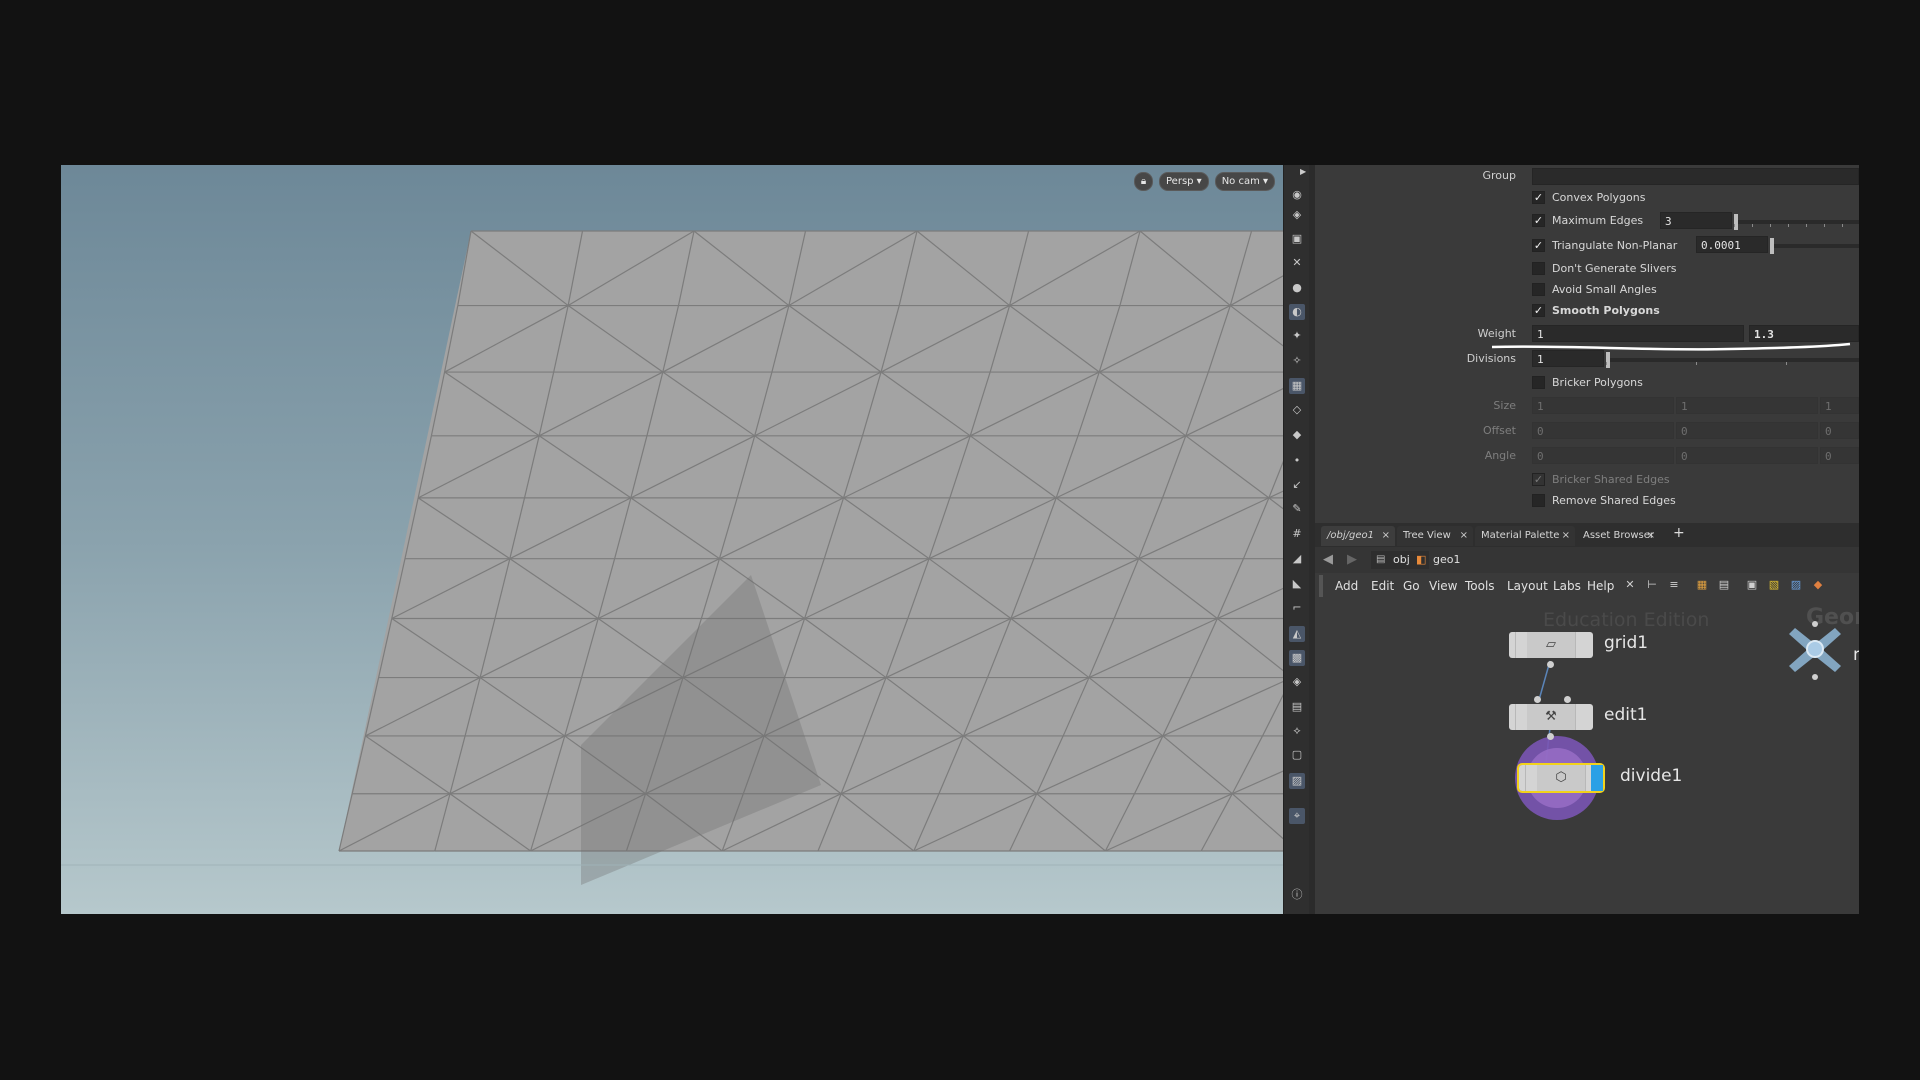 Image resolution: width=1920 pixels, height=1080 pixels. What do you see at coordinates (1297, 816) in the screenshot?
I see `pin-icon: ⌖` at bounding box center [1297, 816].